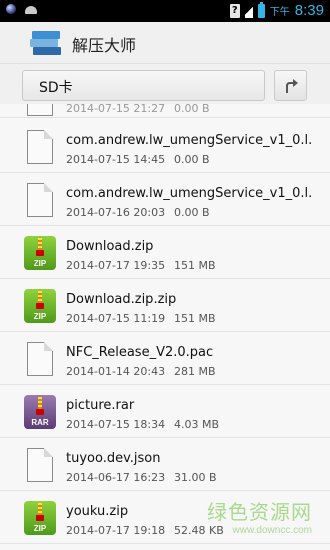 The image size is (330, 550). I want to click on status-bar: ? 下午 8:39, so click(165, 11).